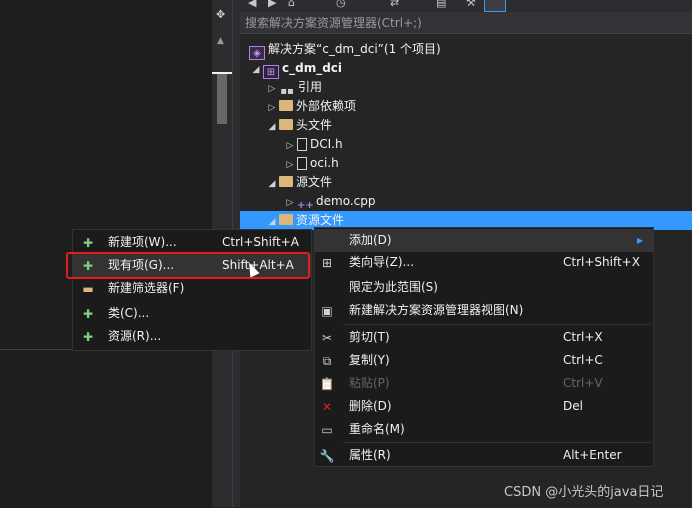  What do you see at coordinates (327, 361) in the screenshot?
I see `copy-icon: ⧉` at bounding box center [327, 361].